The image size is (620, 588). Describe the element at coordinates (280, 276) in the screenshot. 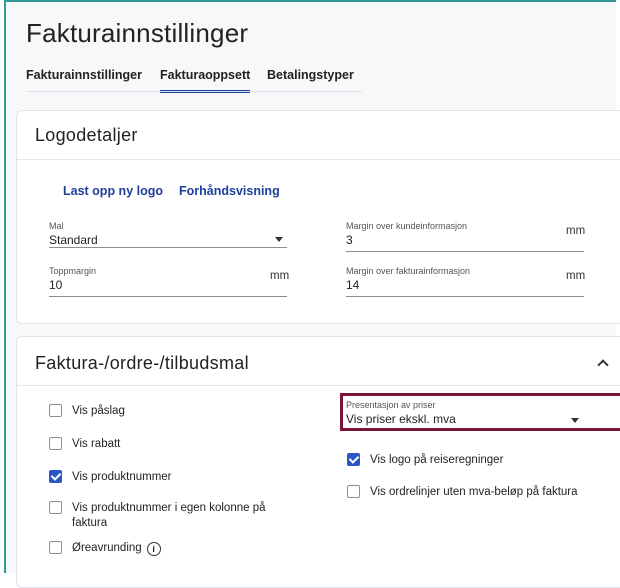

I see `top-margin-unit: mm` at that location.